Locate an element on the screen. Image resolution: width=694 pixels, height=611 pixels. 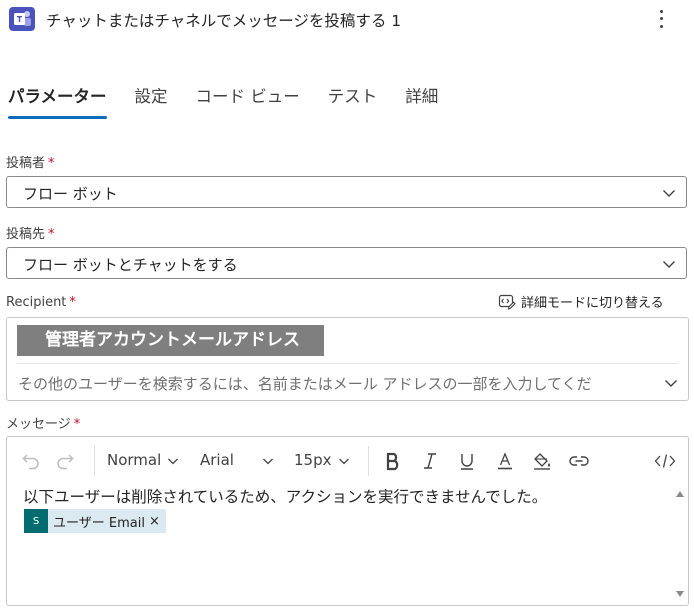
post-in-value: フロー ボットとチャットをする is located at coordinates (130, 265).